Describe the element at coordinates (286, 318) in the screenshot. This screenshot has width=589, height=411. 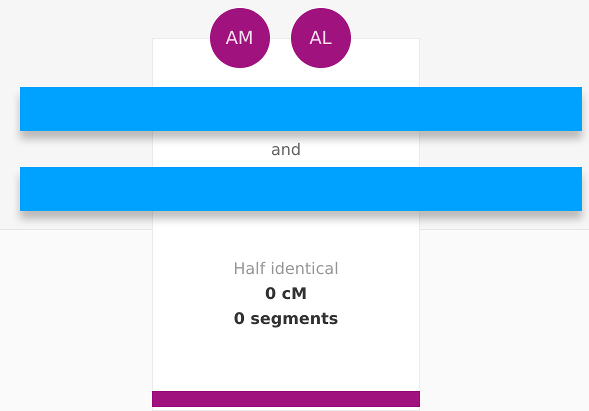
I see `segments-value: 0 segments` at that location.